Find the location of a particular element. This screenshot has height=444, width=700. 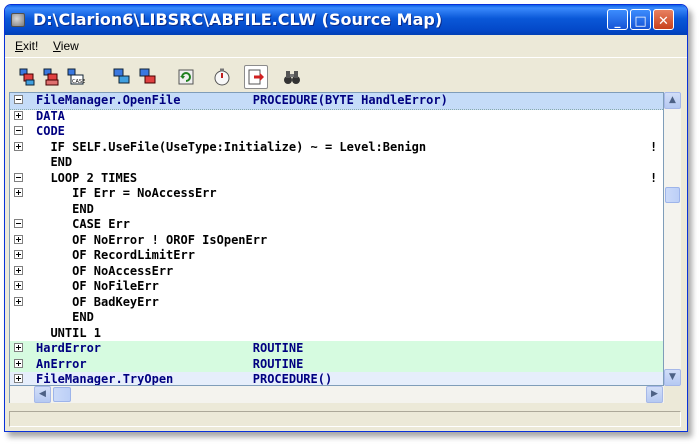

binoculars-icon is located at coordinates (292, 77).